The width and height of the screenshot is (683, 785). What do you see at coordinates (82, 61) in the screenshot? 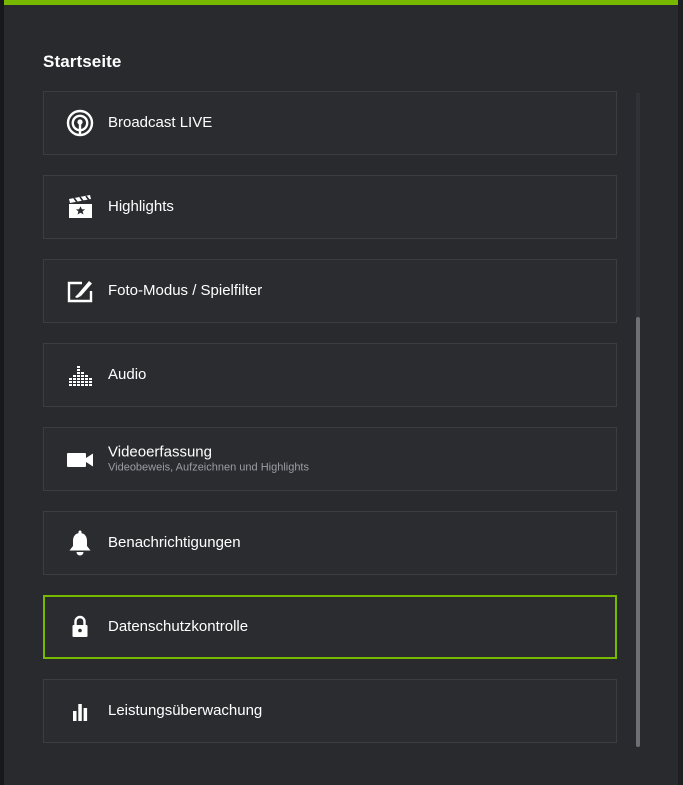
I see `panel-title: Startseite` at bounding box center [82, 61].